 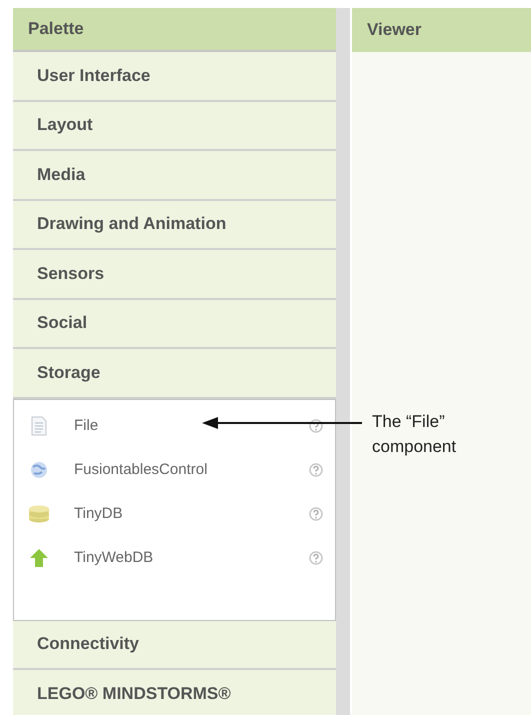 I want to click on palette-category: Layout, so click(x=174, y=126).